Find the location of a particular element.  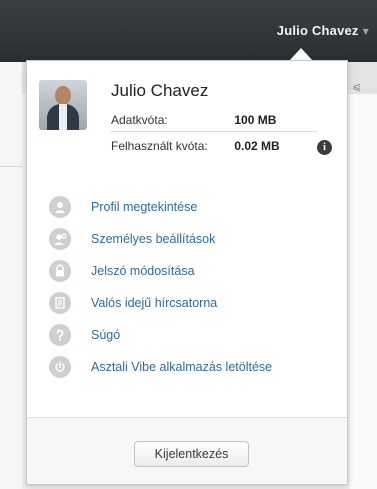

menu-item-label: Valós idejű hírcsatorna is located at coordinates (154, 303).